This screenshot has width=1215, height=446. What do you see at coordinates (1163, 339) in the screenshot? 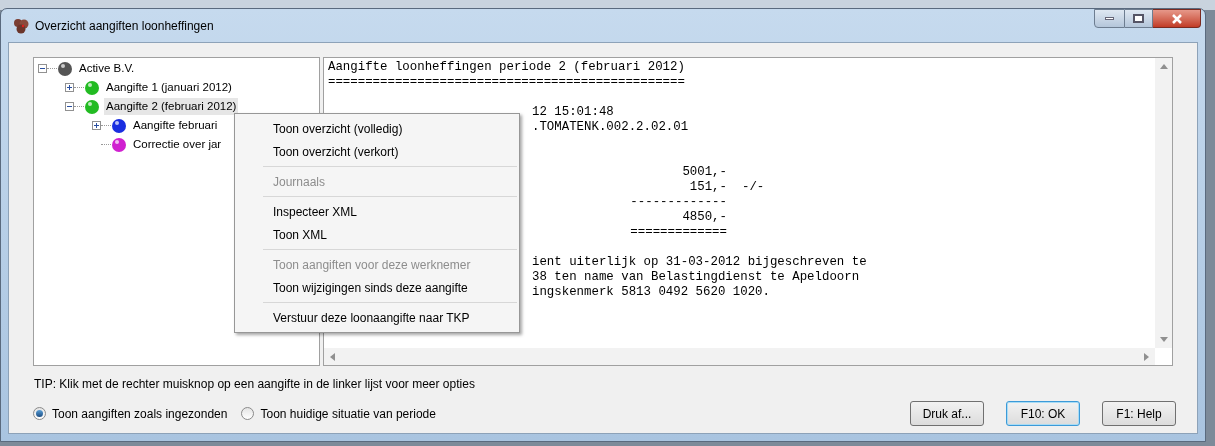
I see `scroll-down-icon` at bounding box center [1163, 339].